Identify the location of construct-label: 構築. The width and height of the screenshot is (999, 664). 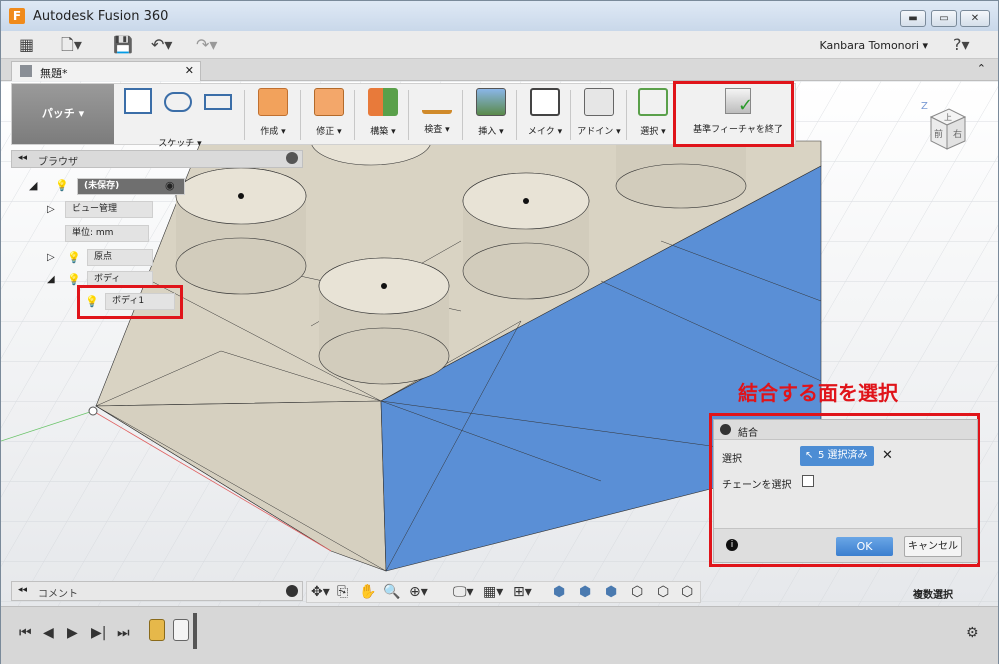
(379, 132).